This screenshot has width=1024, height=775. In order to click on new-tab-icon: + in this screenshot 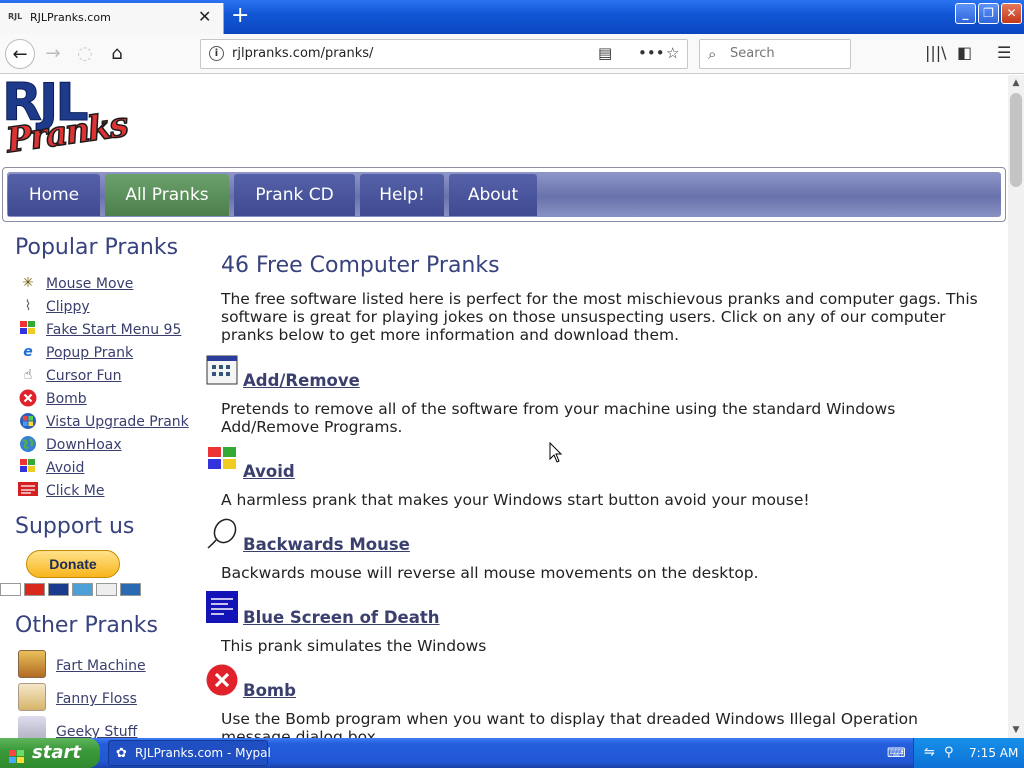, I will do `click(240, 15)`.